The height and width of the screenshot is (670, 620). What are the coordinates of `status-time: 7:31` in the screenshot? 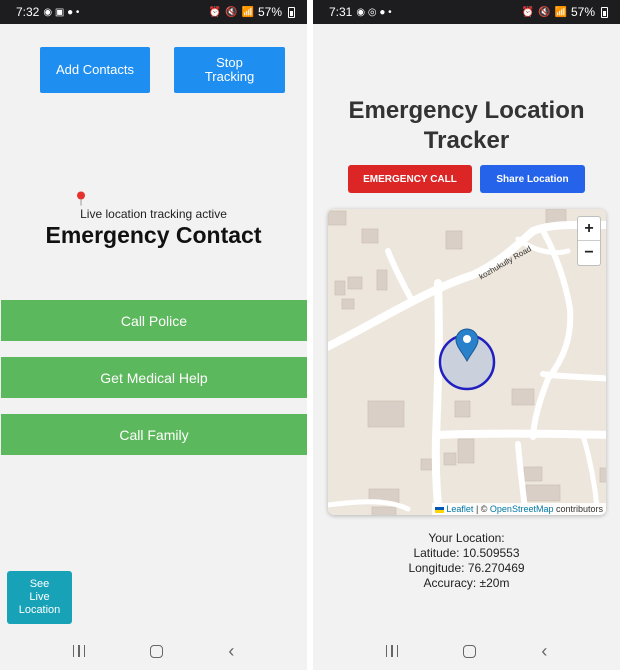 It's located at (341, 12).